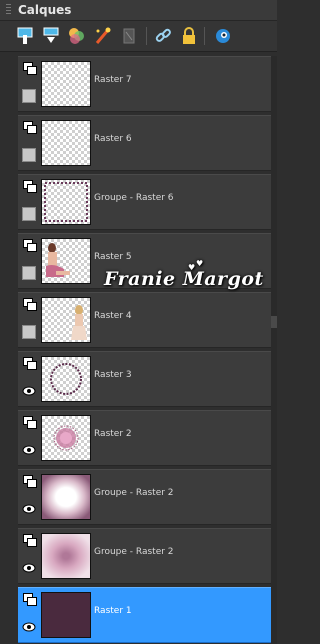  I want to click on frame-thumbnail, so click(66, 202).